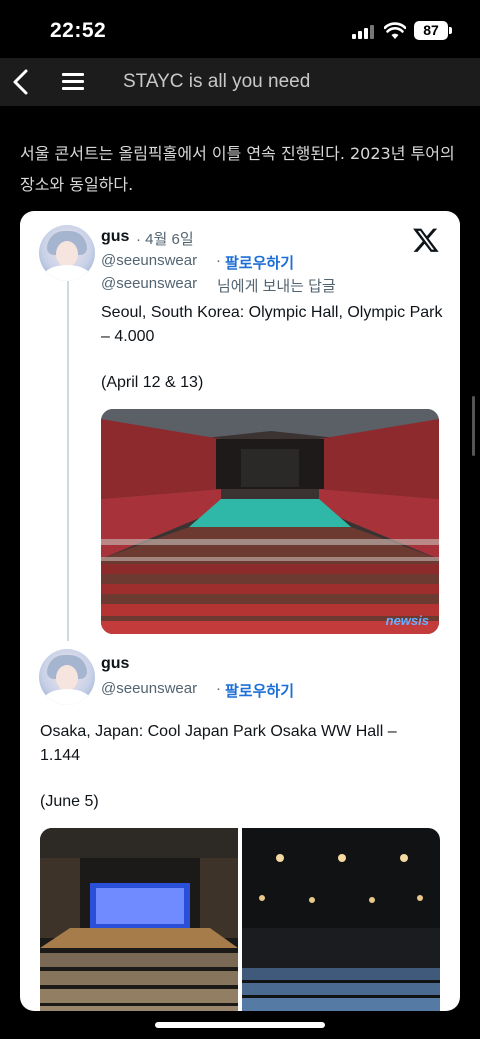 This screenshot has height=1039, width=480. I want to click on reply-to-suffix: 님에게 보내는 답글, so click(276, 286).